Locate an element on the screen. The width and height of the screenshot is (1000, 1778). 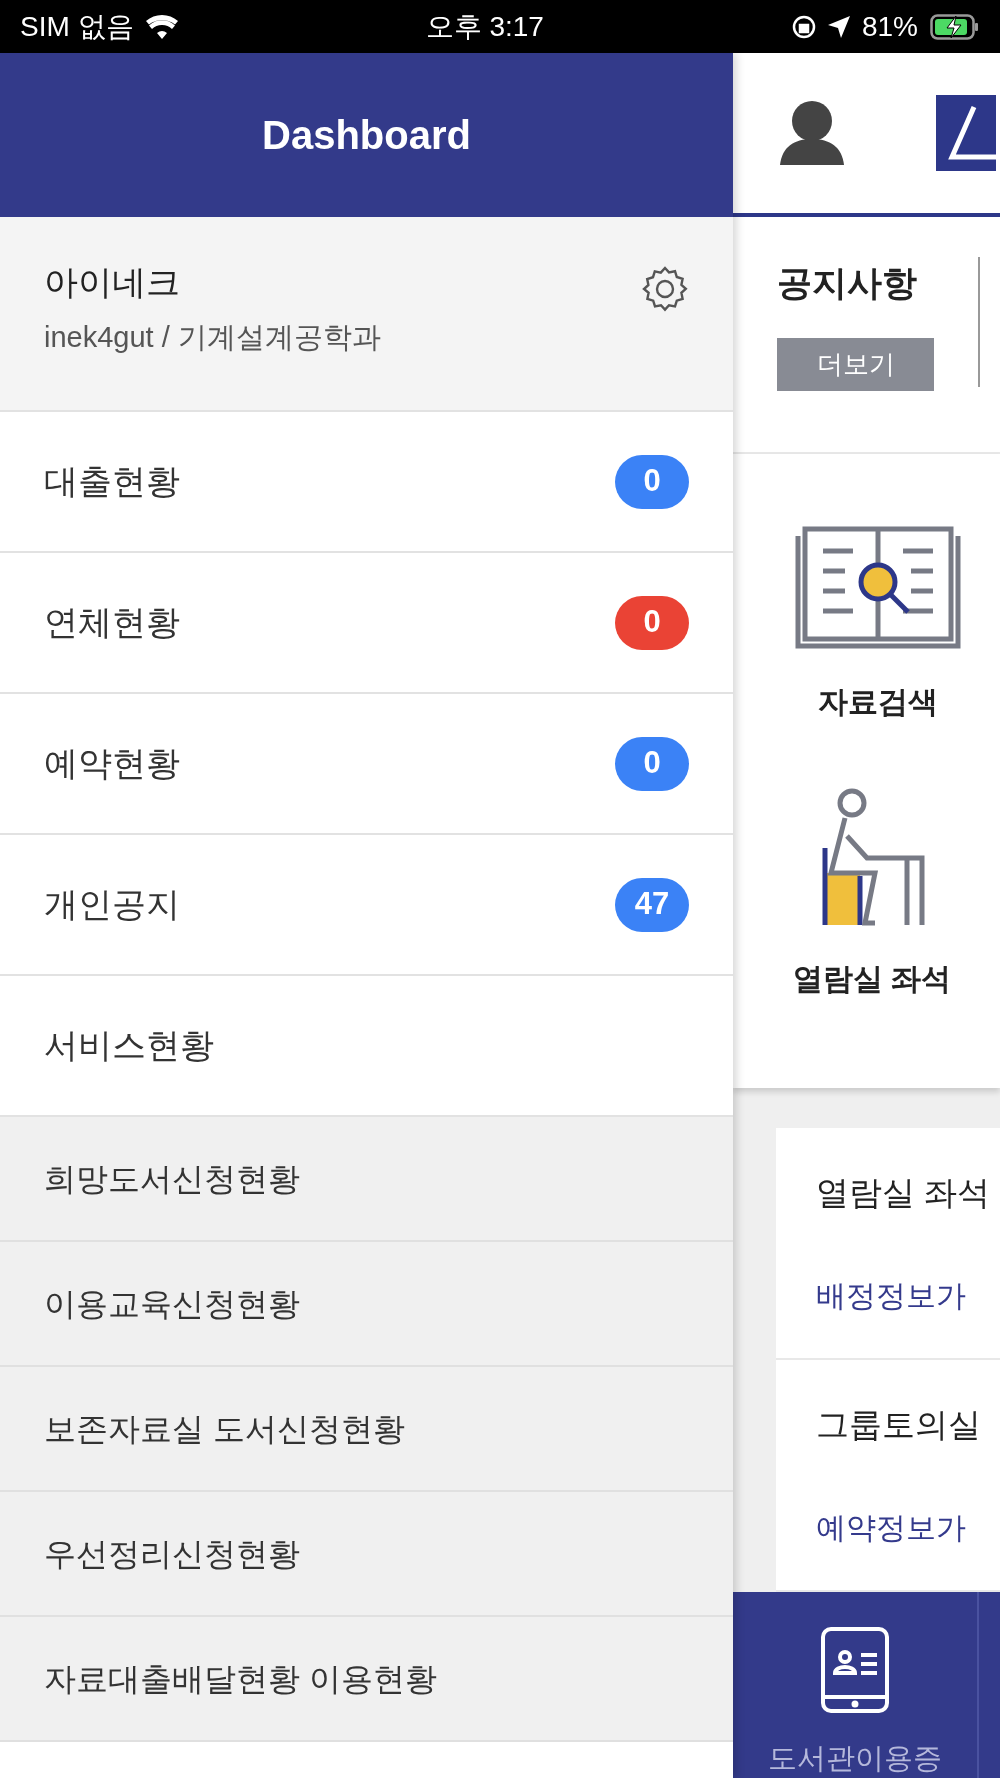
menu-item: 예약현황 0 is located at coordinates (366, 764).